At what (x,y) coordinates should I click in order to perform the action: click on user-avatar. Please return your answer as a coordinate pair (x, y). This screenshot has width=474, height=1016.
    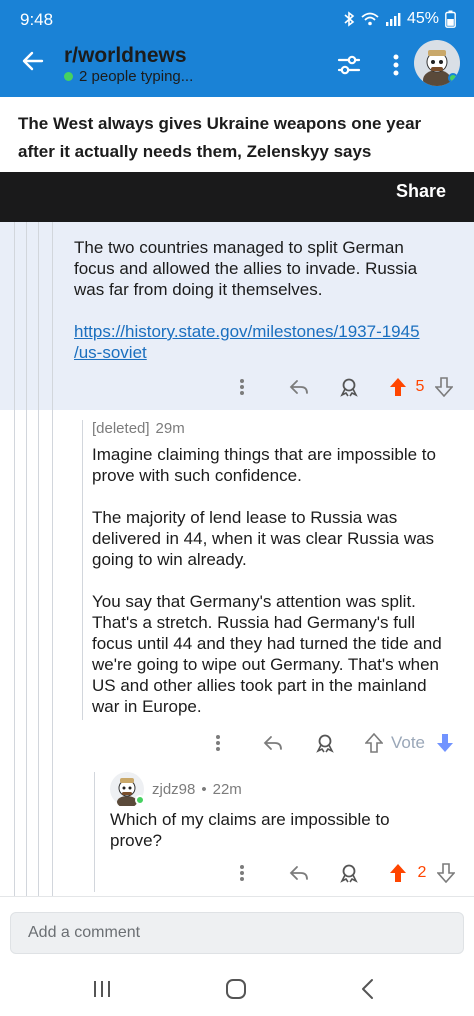
    Looking at the image, I should click on (437, 63).